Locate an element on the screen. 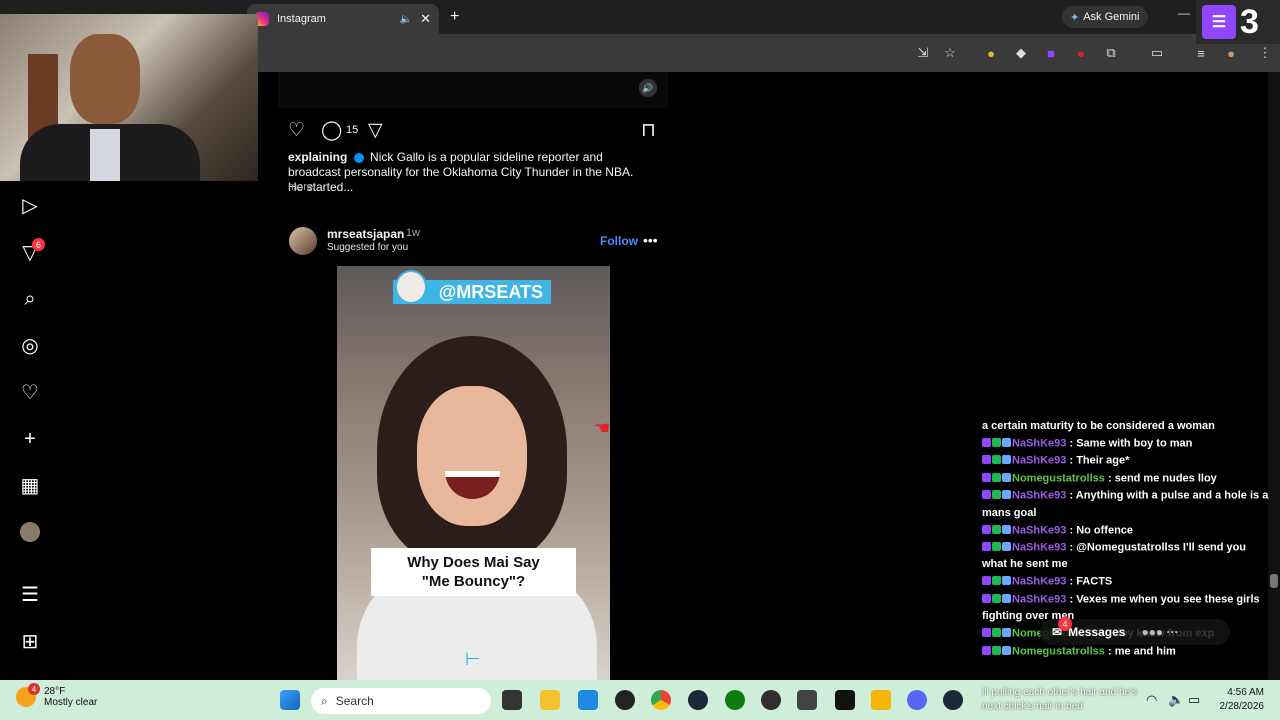 The width and height of the screenshot is (1280, 720). wifi-icon: ◠ is located at coordinates (1151, 700).